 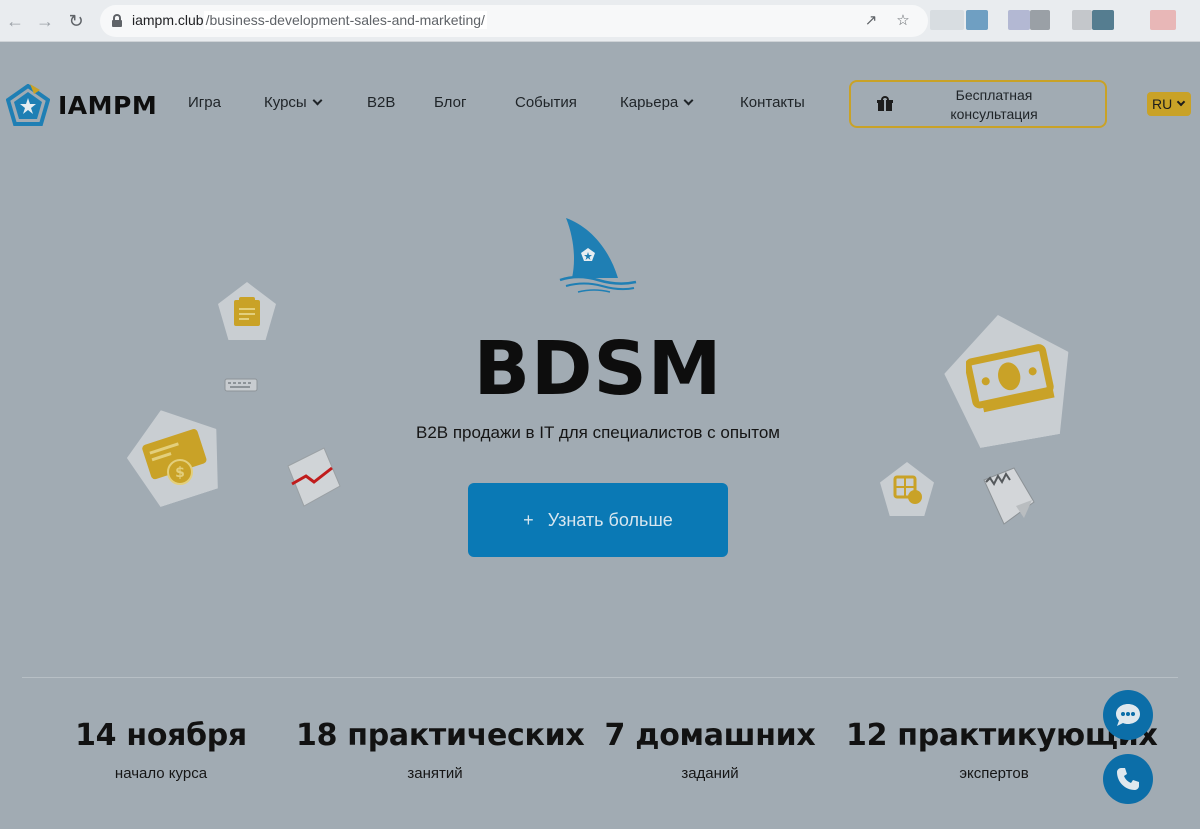 I want to click on nav-item-courses: Курсы, so click(x=293, y=102).